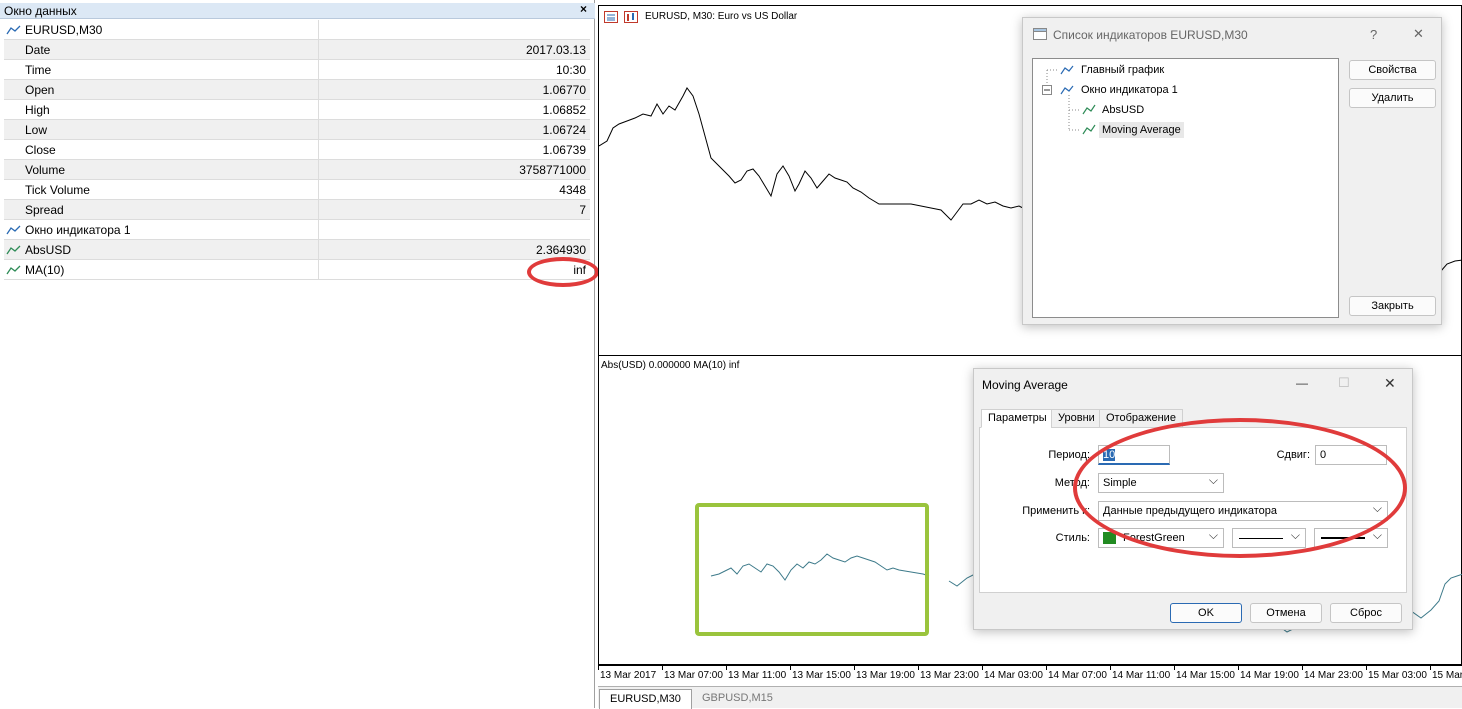  I want to click on window-icon, so click(1040, 34).